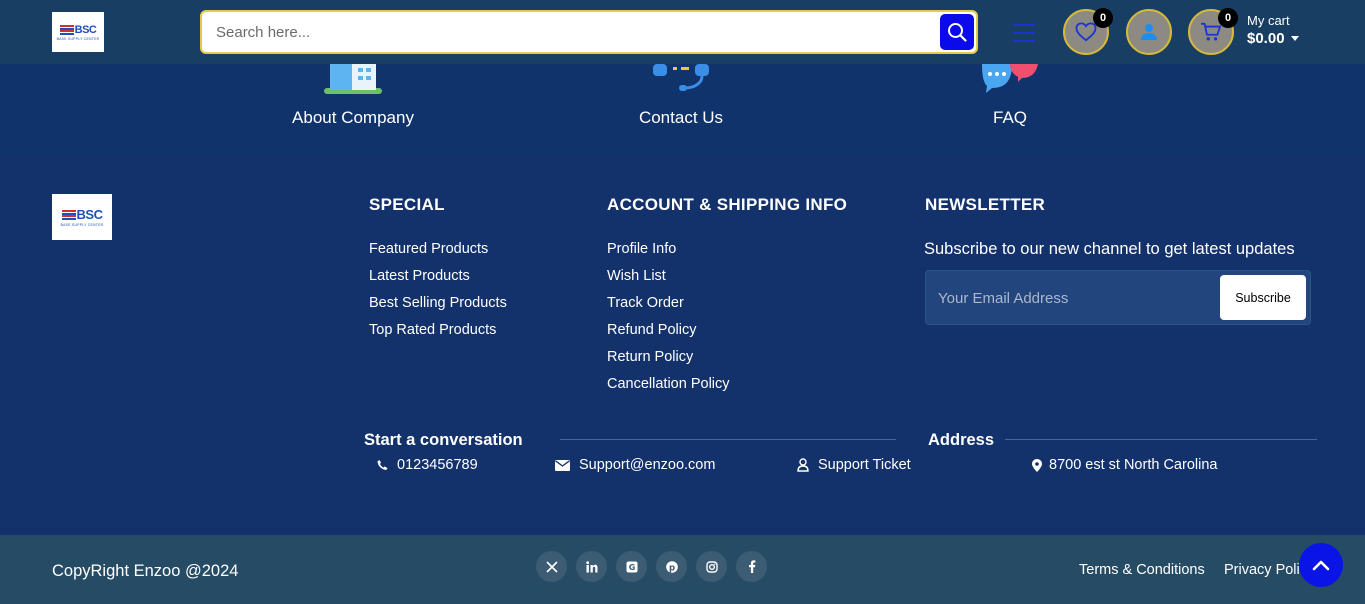  I want to click on search-button, so click(957, 32).